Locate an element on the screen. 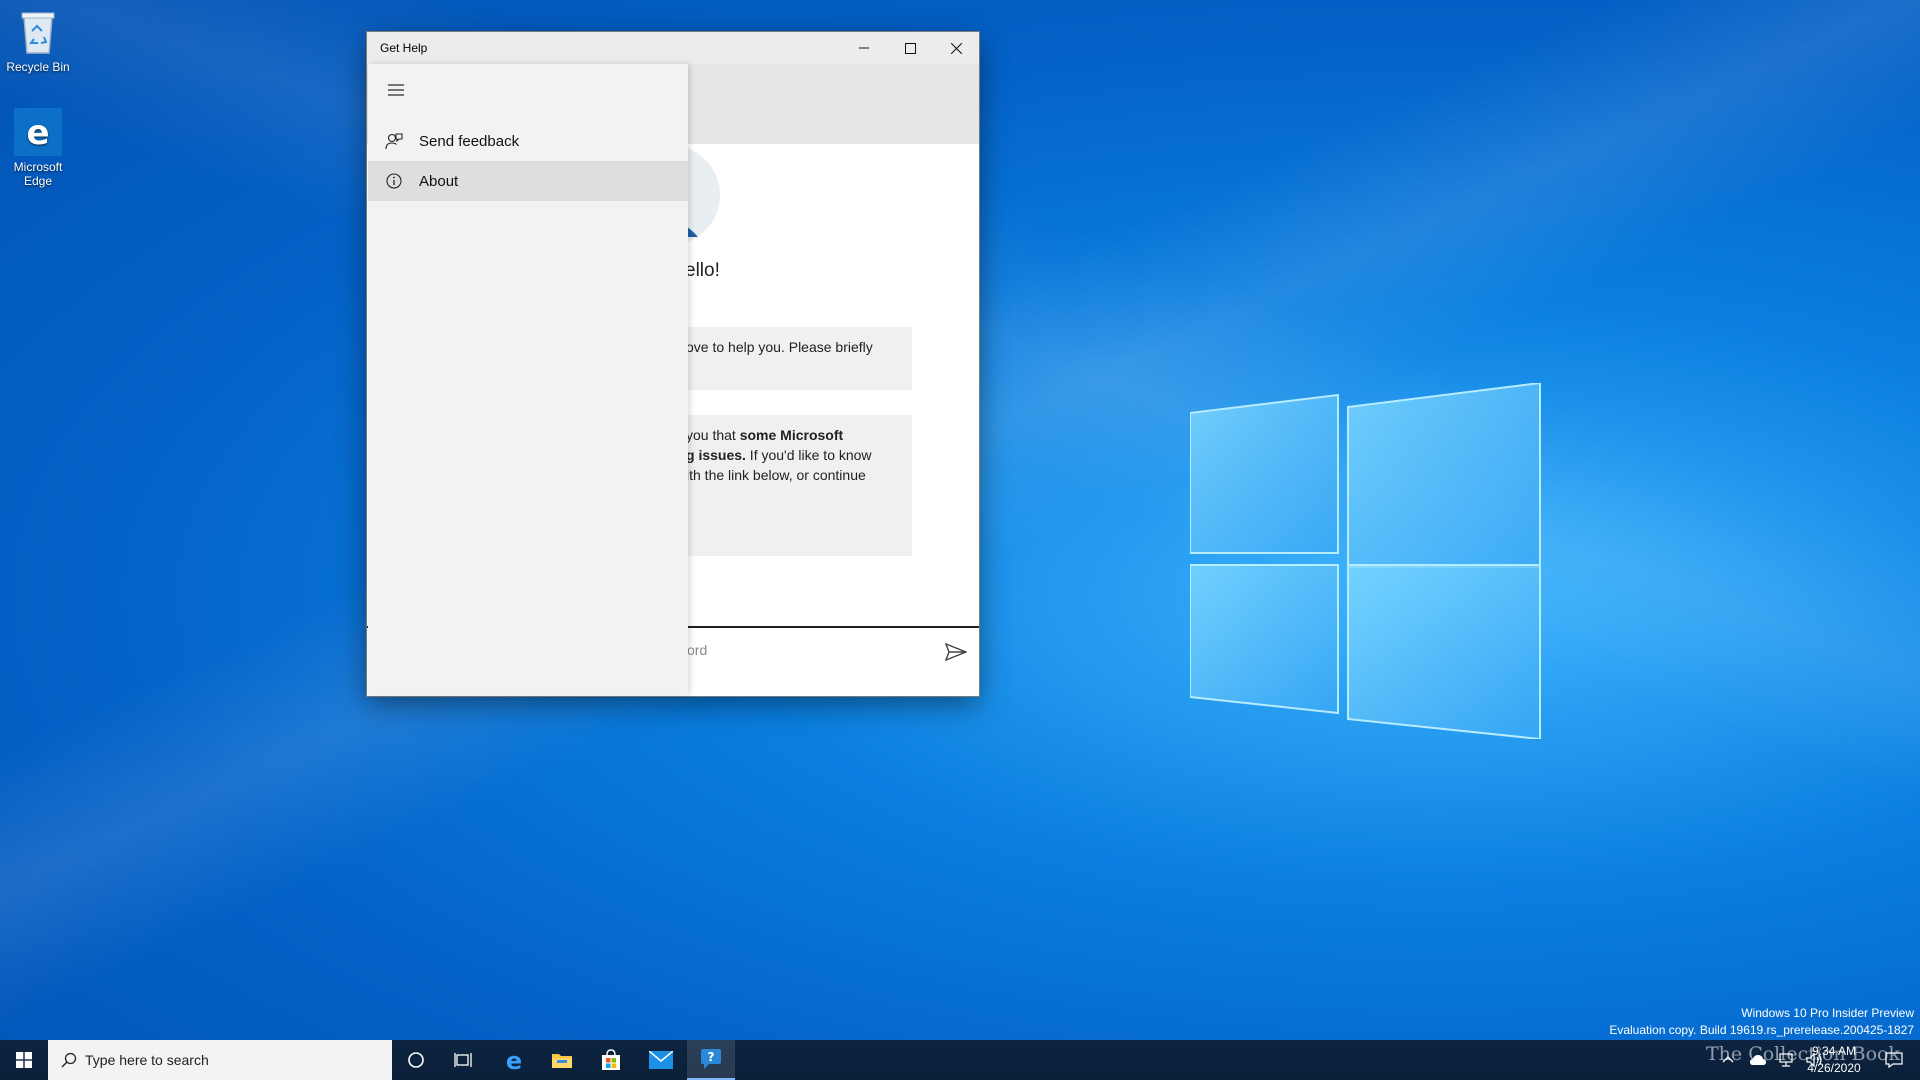 This screenshot has width=1920, height=1080. recycle-bin-icon is located at coordinates (38, 32).